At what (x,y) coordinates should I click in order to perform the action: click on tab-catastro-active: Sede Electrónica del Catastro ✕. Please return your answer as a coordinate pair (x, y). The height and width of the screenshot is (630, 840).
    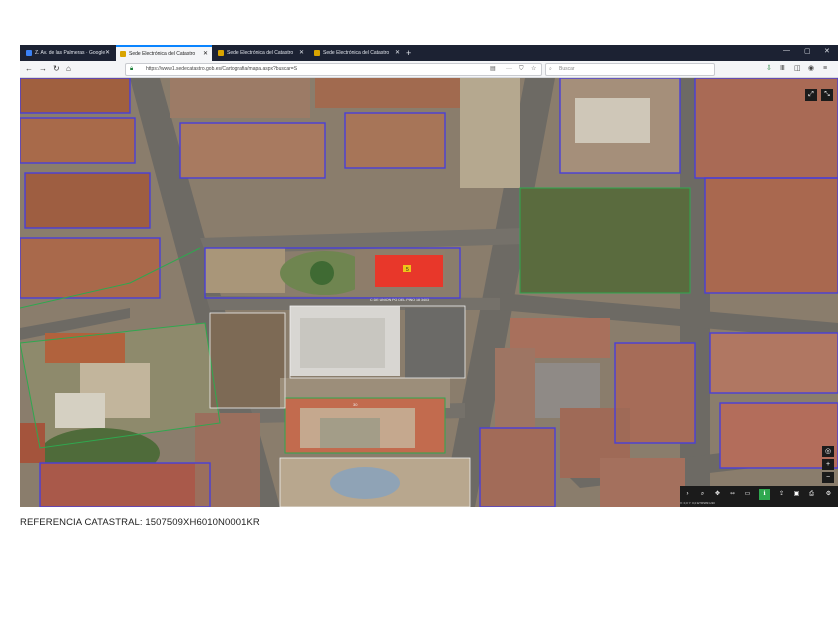
    Looking at the image, I should click on (164, 53).